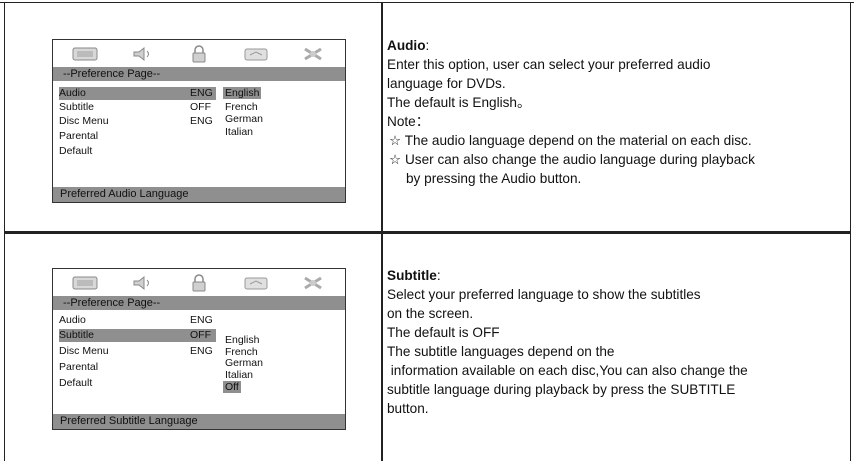  What do you see at coordinates (443, 332) in the screenshot?
I see `description-line: The default is OFF` at bounding box center [443, 332].